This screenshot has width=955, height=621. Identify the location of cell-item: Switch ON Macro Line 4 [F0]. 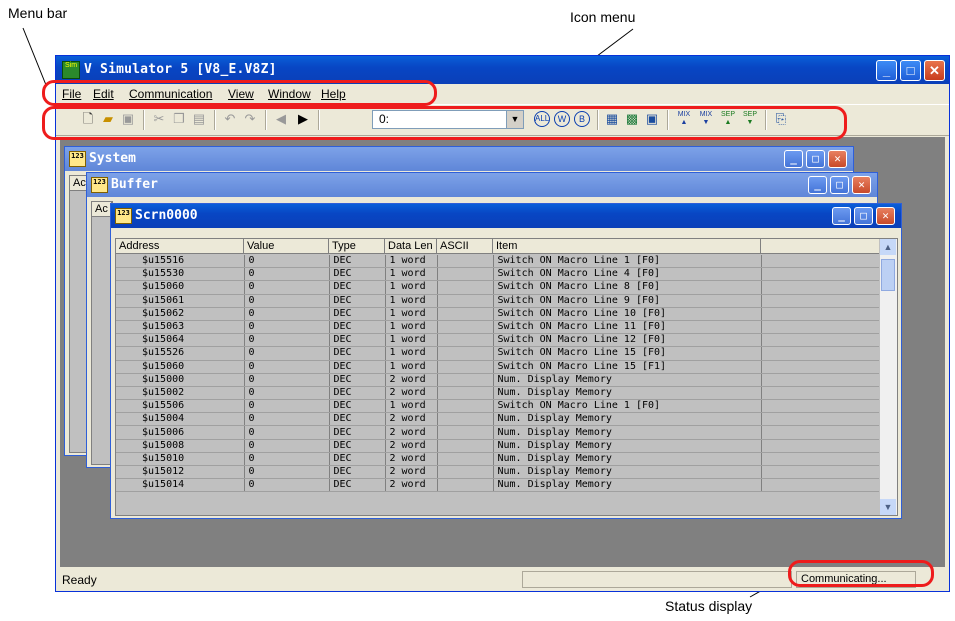
(627, 274).